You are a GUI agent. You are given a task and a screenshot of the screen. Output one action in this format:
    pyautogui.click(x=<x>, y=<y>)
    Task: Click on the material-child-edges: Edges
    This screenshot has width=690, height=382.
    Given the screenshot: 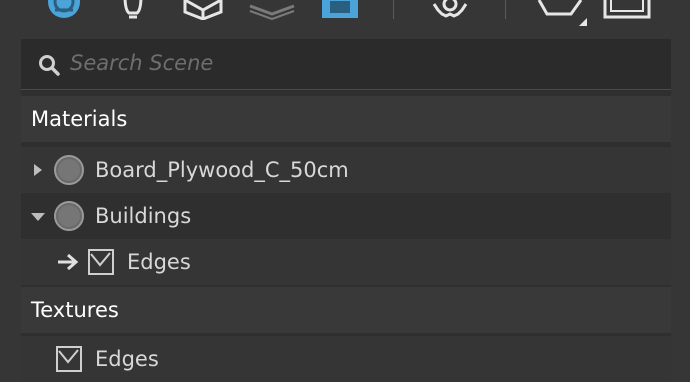 What is the action you would take?
    pyautogui.click(x=346, y=262)
    